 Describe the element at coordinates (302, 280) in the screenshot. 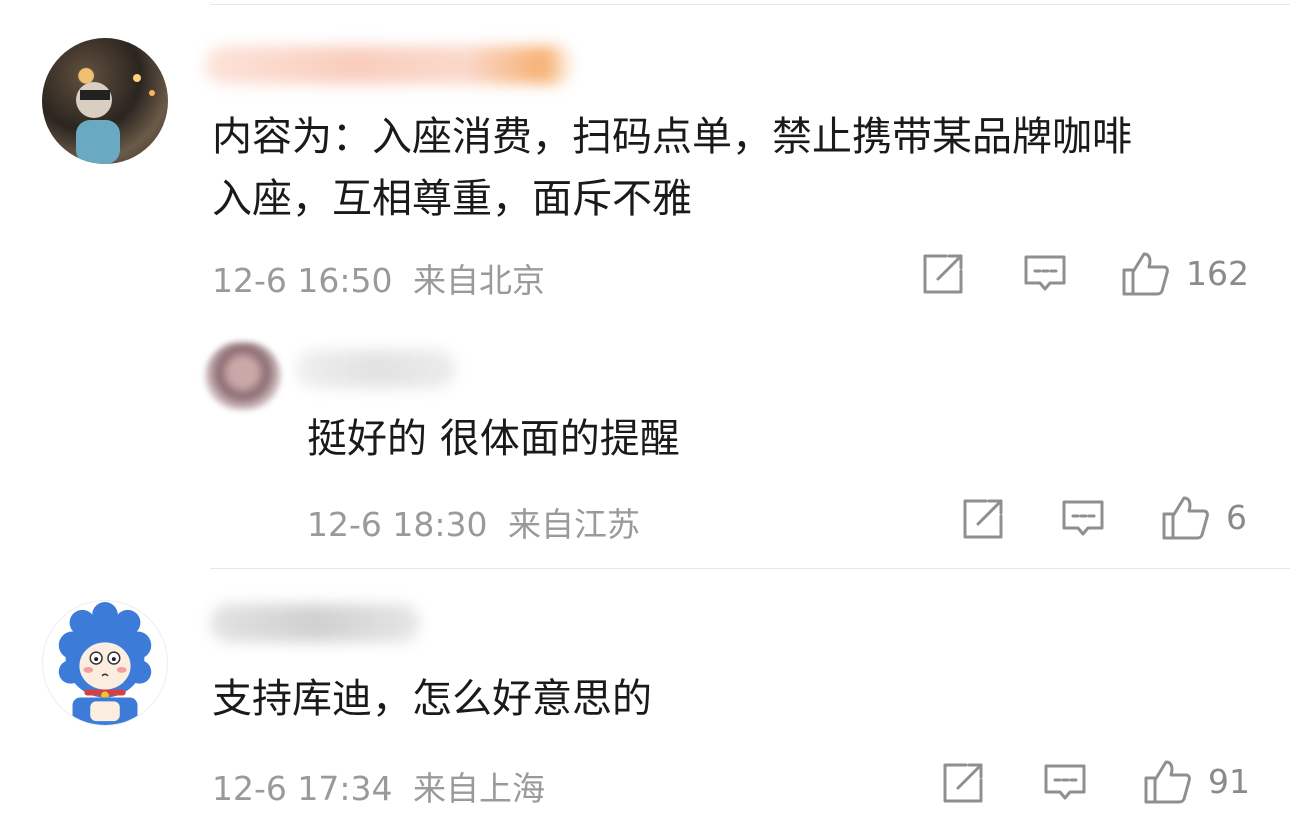

I see `comment-time: 12-6 16:50` at that location.